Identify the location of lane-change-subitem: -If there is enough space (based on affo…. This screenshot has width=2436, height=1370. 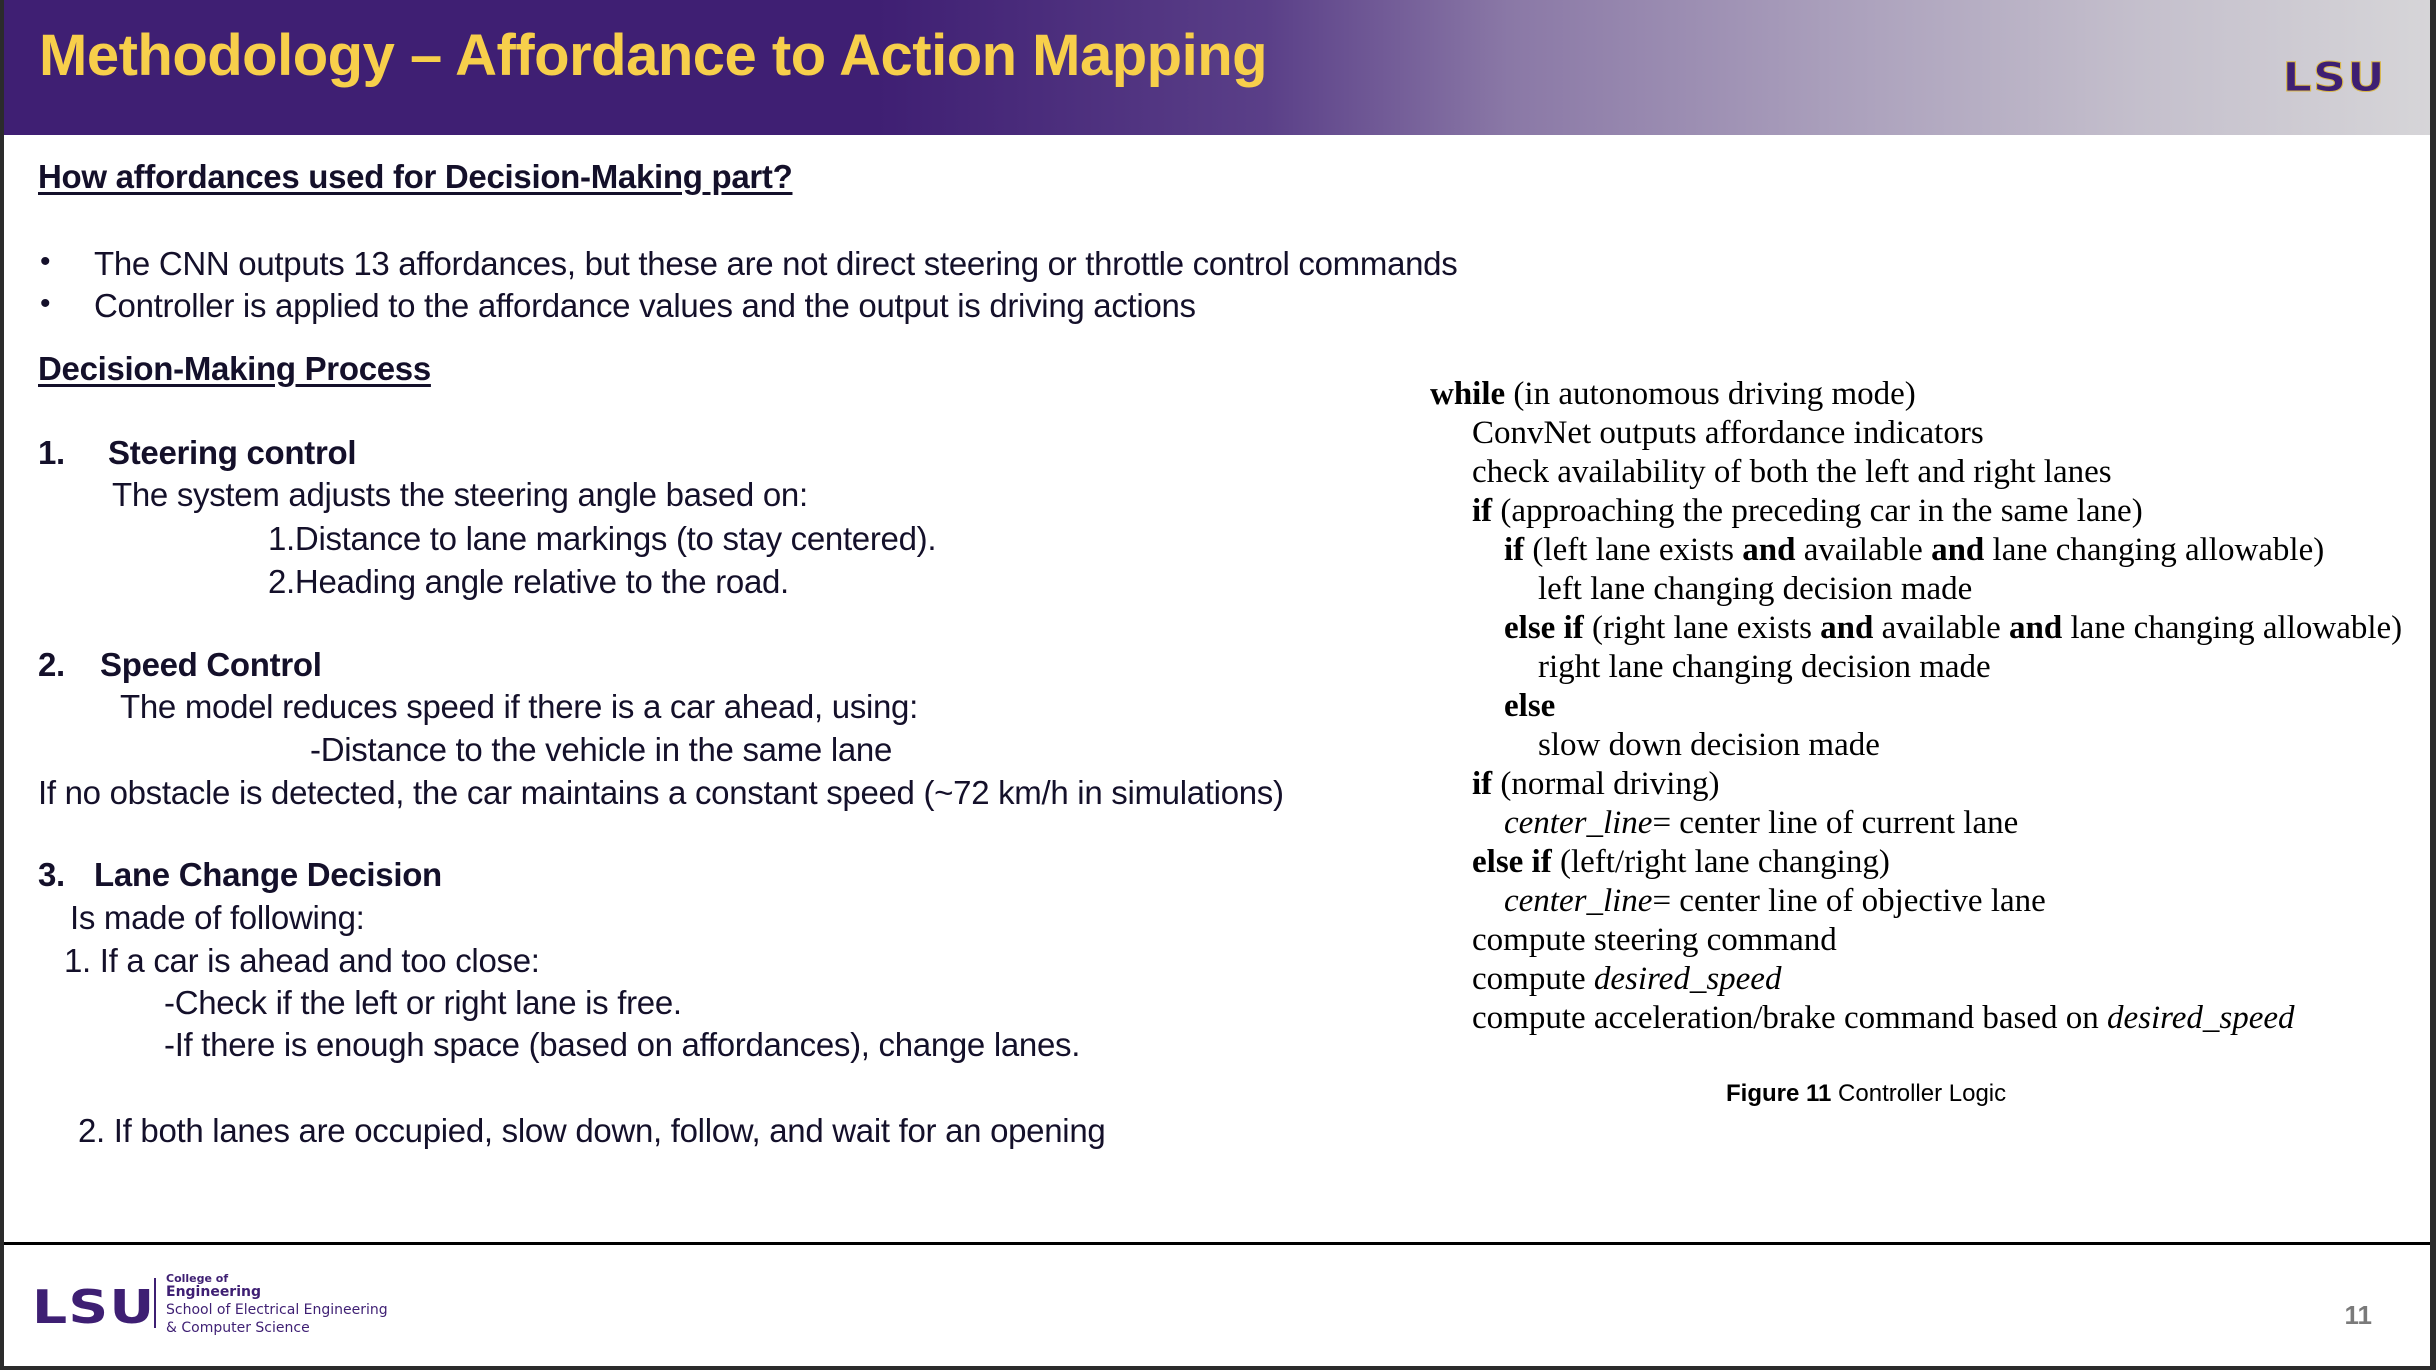
(622, 1044).